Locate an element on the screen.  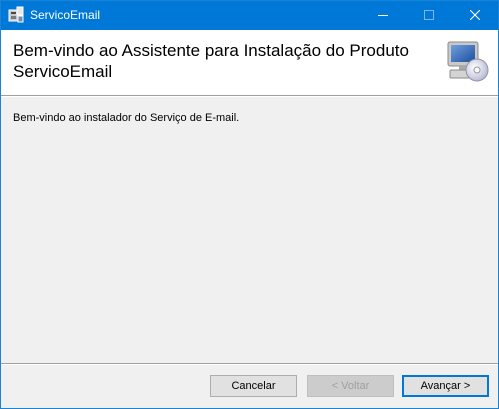
cancel-button: Cancelar is located at coordinates (253, 386).